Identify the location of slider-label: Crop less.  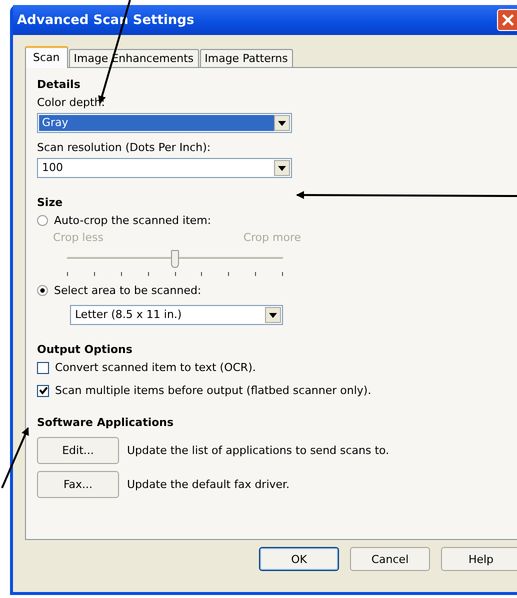
(78, 237).